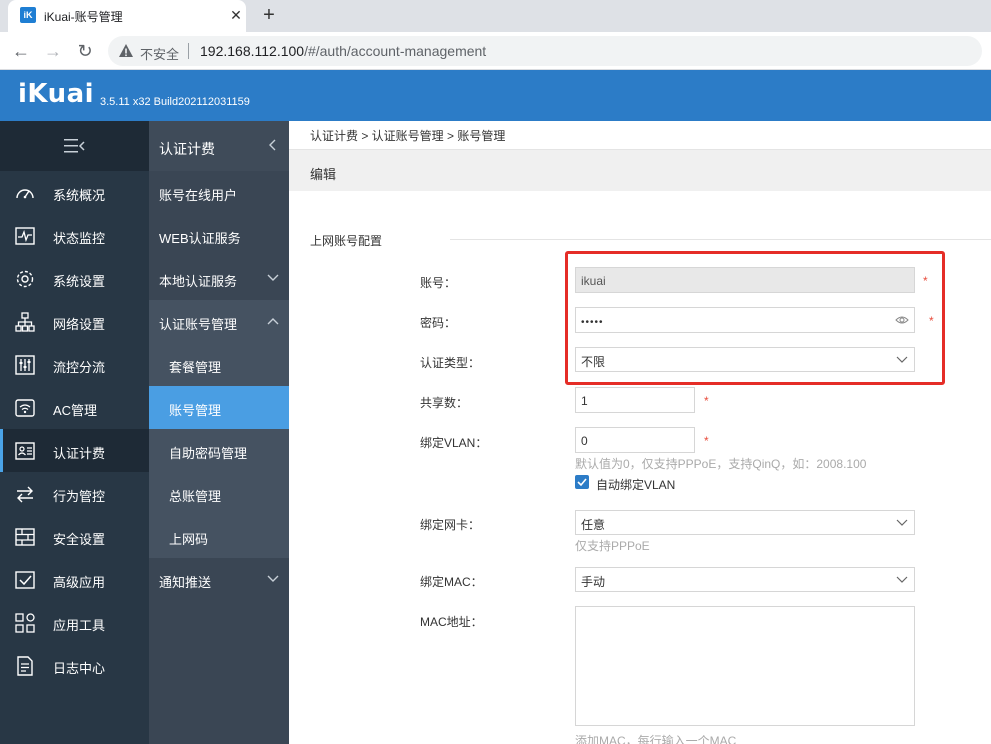 Image resolution: width=991 pixels, height=744 pixels. What do you see at coordinates (25, 322) in the screenshot?
I see `network-icon` at bounding box center [25, 322].